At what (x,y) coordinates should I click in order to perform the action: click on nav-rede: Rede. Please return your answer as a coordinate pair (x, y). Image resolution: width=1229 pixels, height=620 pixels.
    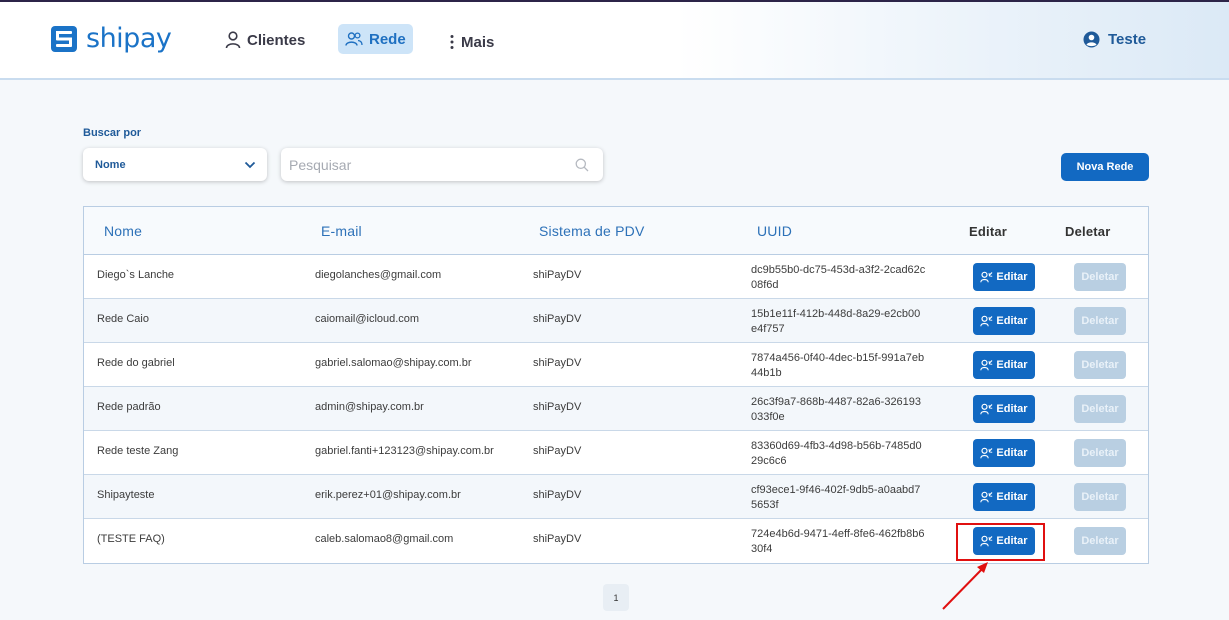
    Looking at the image, I should click on (375, 39).